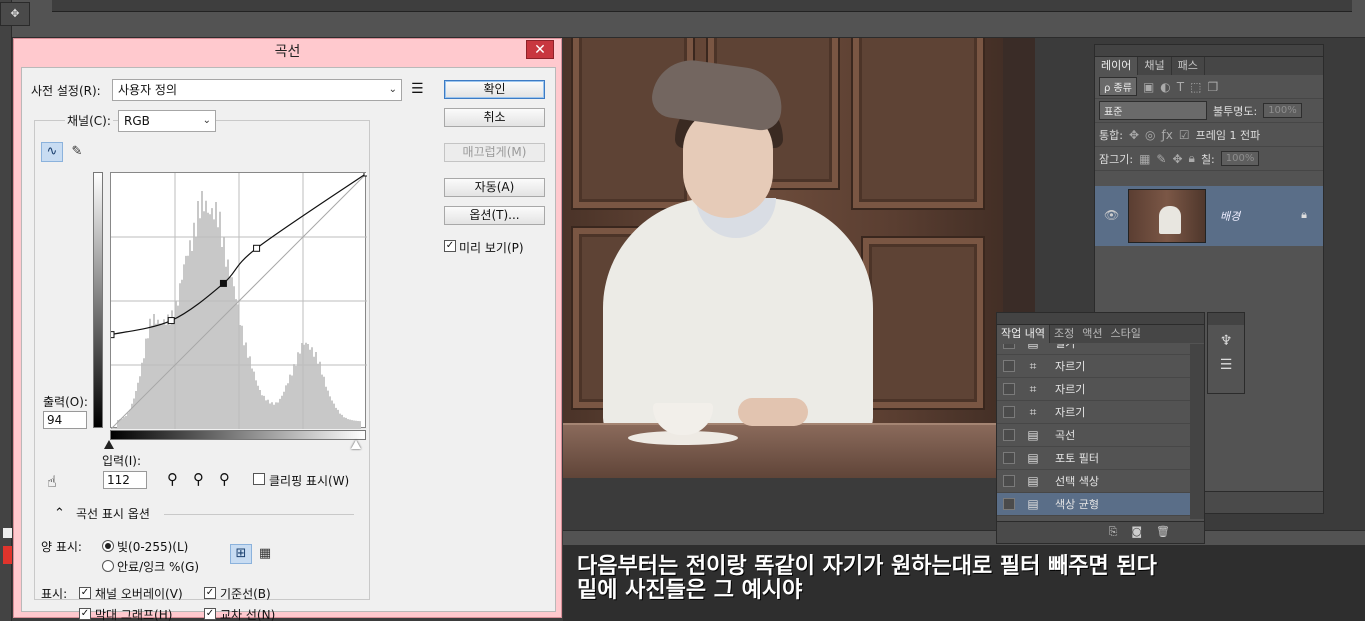 The width and height of the screenshot is (1365, 621). Describe the element at coordinates (1111, 215) in the screenshot. I see `eye-icon: 👁︎` at that location.